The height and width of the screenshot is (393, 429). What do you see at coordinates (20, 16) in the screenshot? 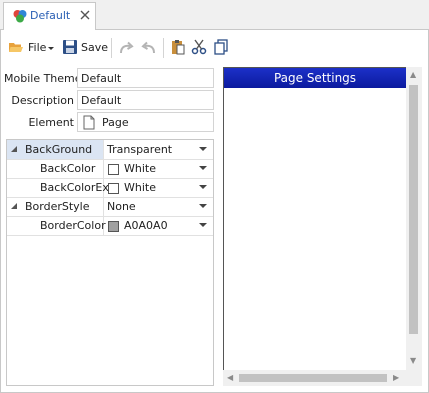
I see `colors-icon` at bounding box center [20, 16].